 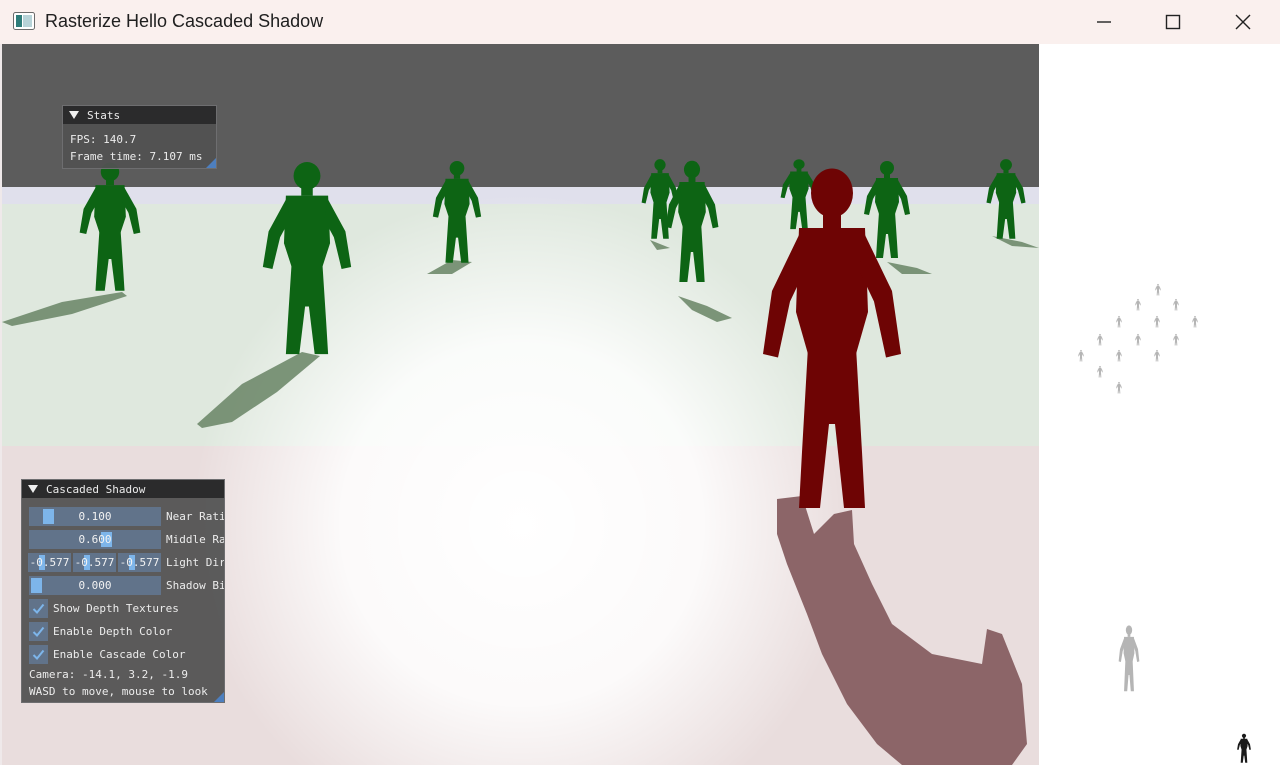 What do you see at coordinates (116, 608) in the screenshot?
I see `show-depth-textures-label: Show Depth Textures` at bounding box center [116, 608].